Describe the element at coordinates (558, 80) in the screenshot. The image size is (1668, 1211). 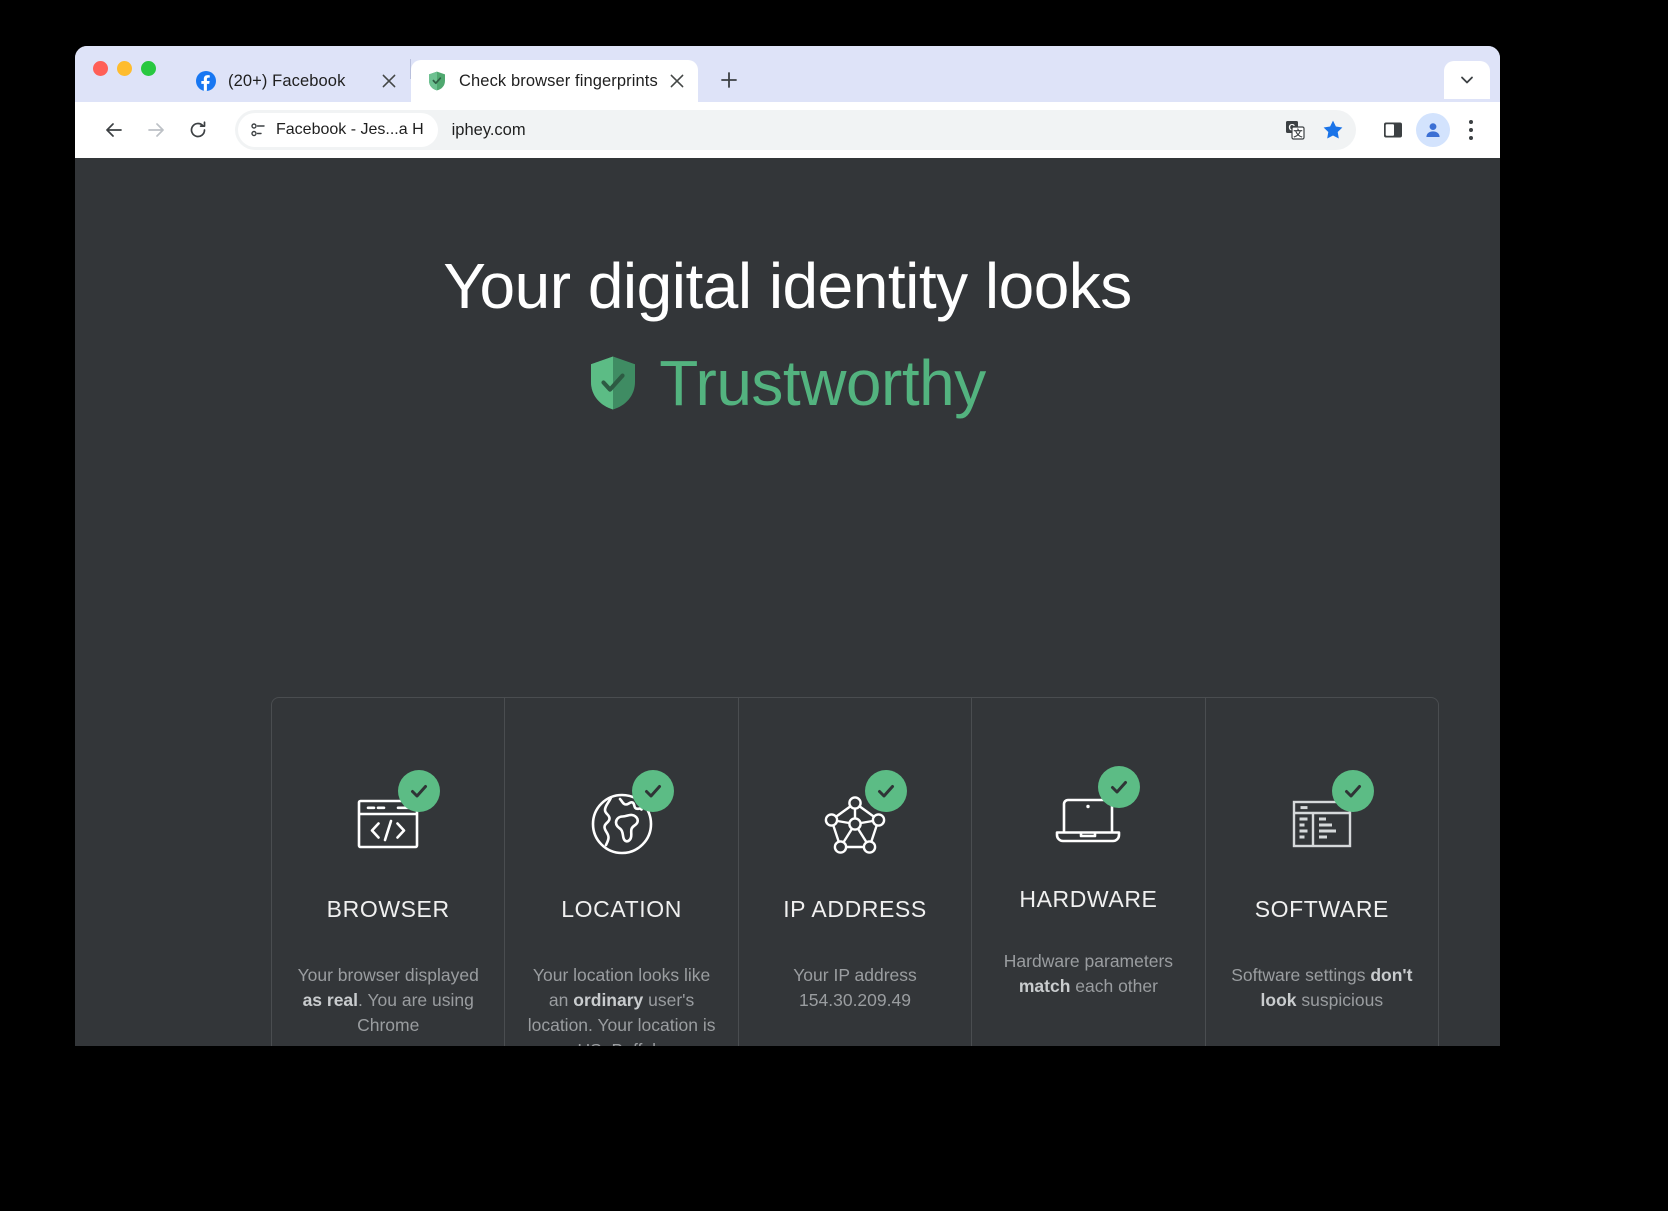
I see `tab-title: Check browser fingerprints` at that location.